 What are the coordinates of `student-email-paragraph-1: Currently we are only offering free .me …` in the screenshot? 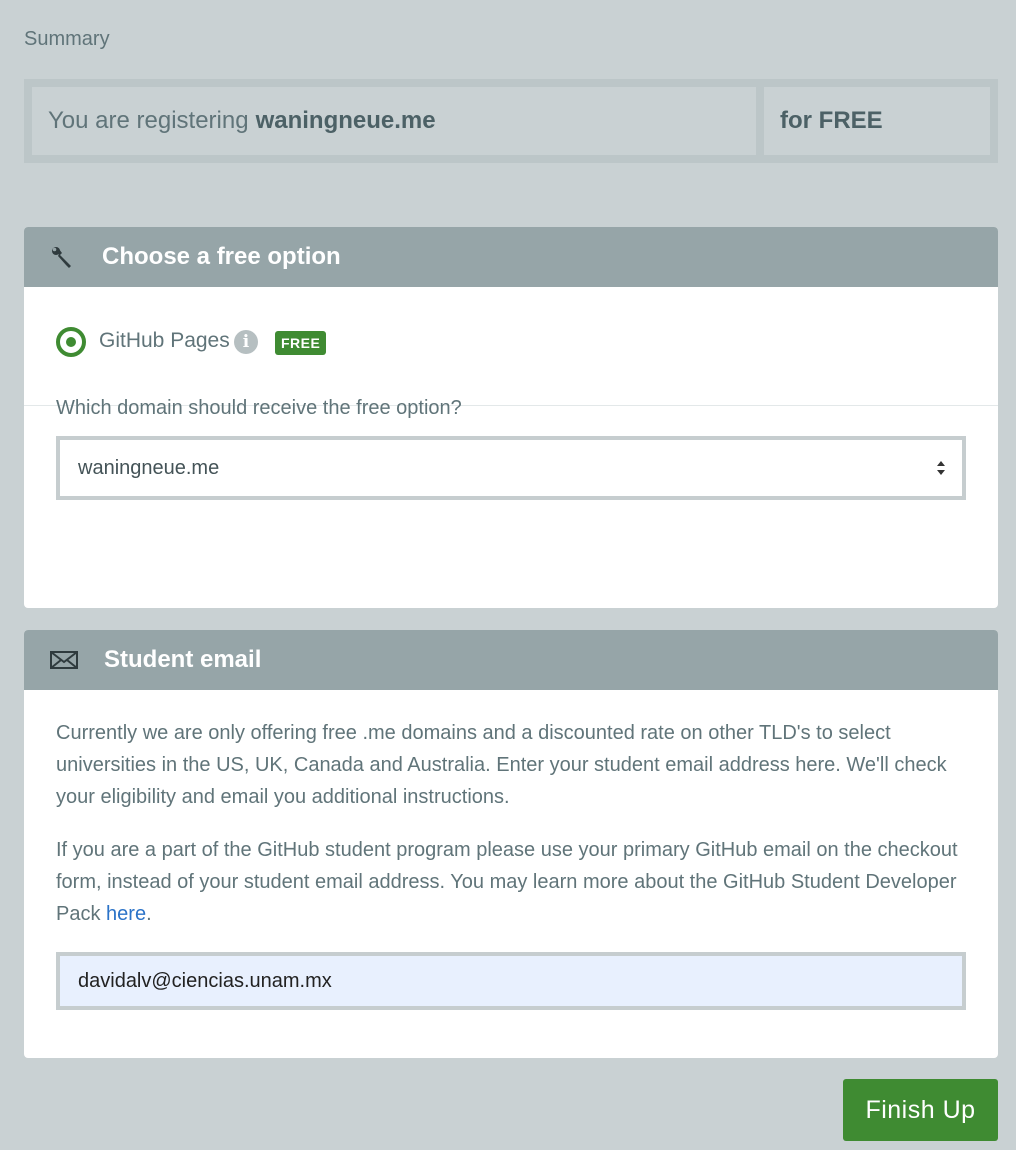 It's located at (501, 765).